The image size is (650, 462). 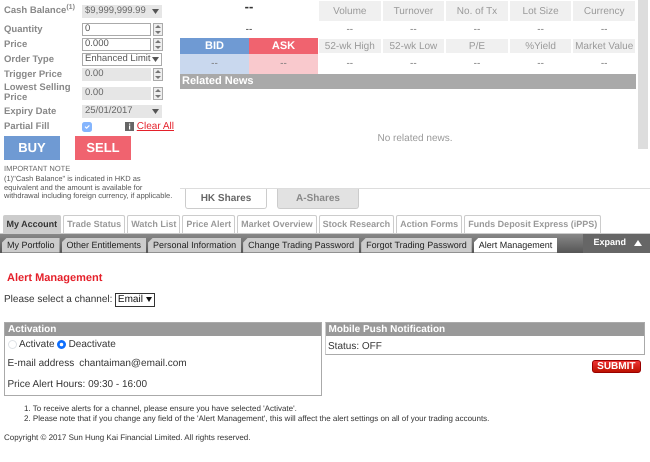 I want to click on stat-label: P/E, so click(x=477, y=46).